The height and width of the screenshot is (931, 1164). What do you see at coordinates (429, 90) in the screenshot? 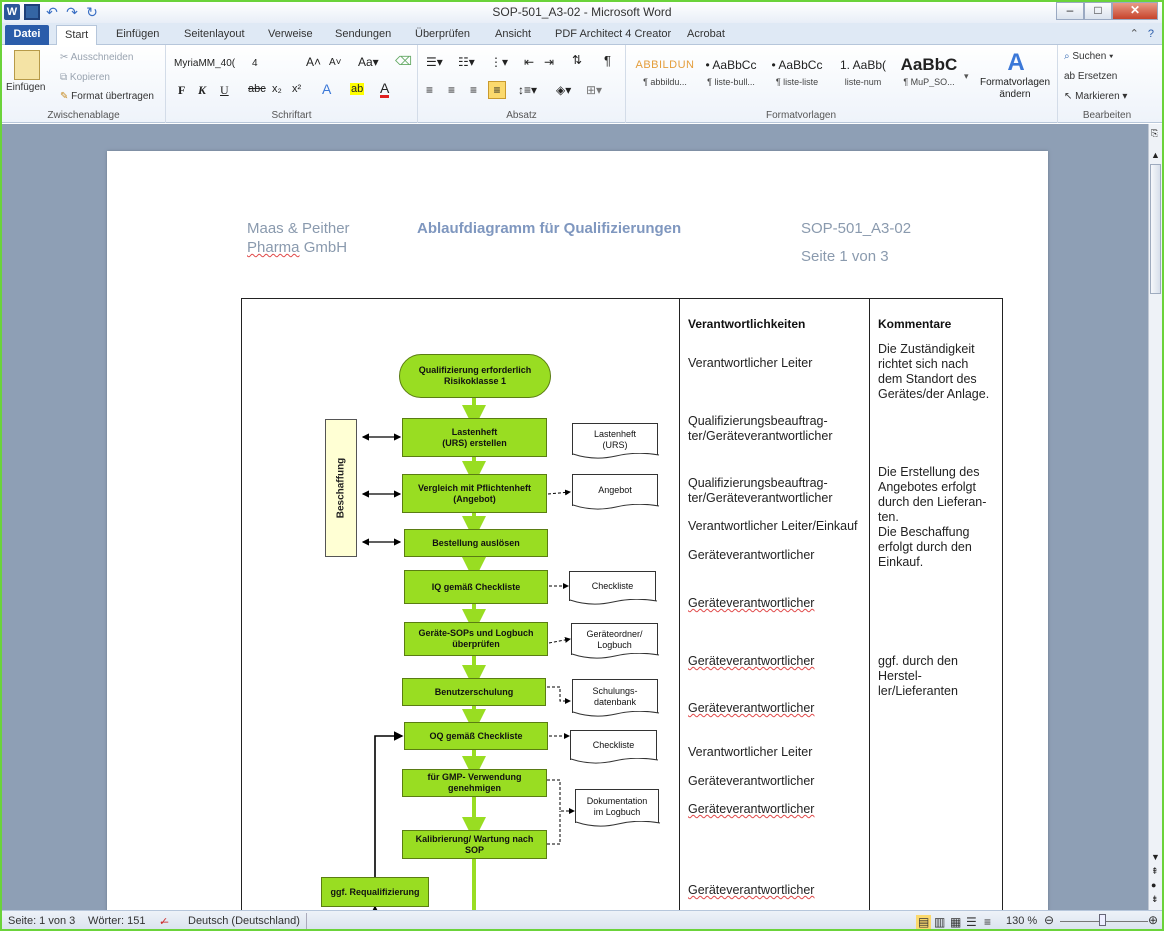
I see `align-left-icon: ≡` at bounding box center [429, 90].